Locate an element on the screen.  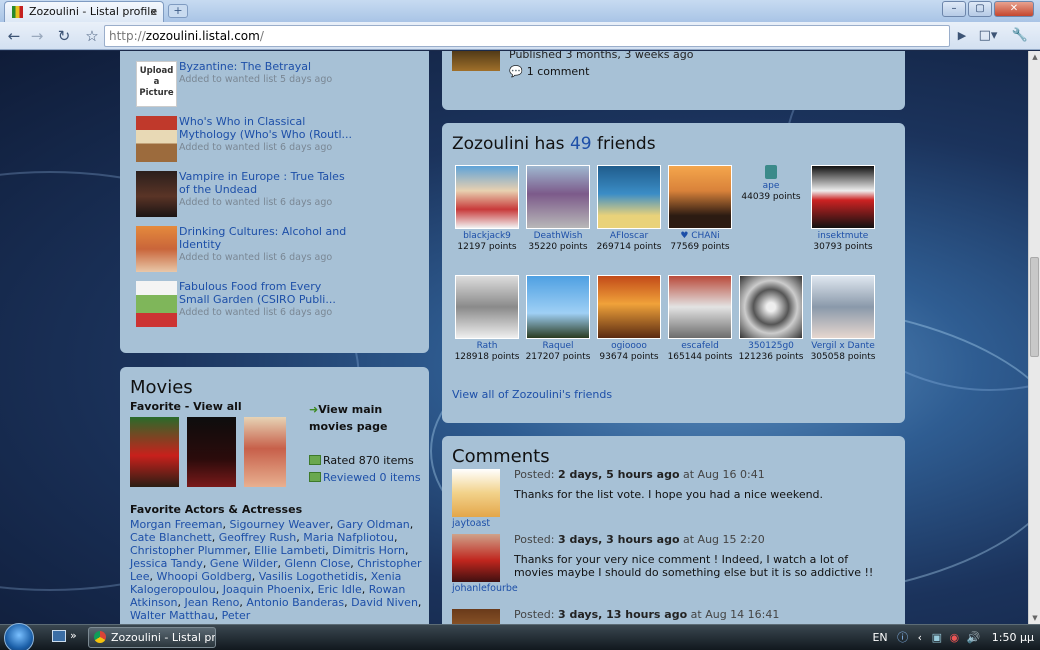
friend-card: ape 44039 points is located at coordinates (771, 184).